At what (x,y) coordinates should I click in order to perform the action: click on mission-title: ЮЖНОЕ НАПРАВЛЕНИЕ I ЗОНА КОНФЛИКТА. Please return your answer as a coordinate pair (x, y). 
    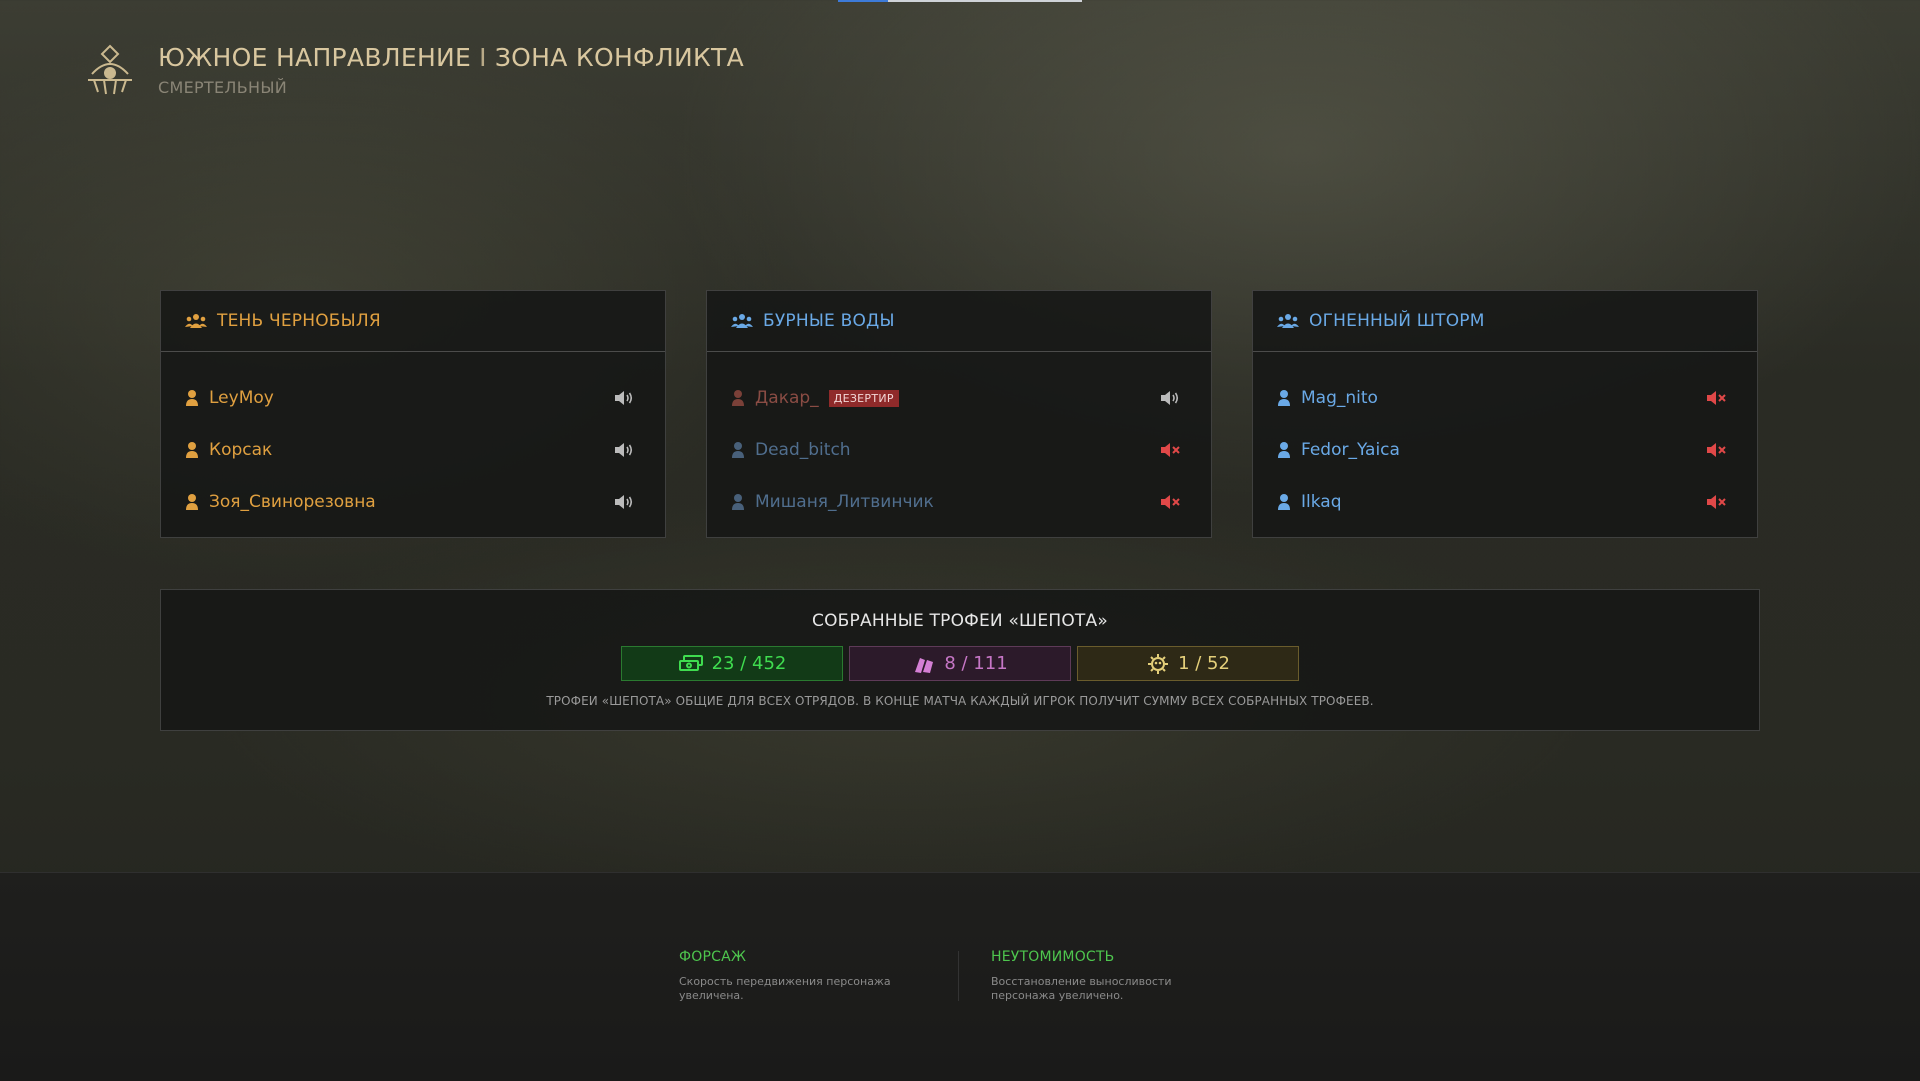
    Looking at the image, I should click on (451, 57).